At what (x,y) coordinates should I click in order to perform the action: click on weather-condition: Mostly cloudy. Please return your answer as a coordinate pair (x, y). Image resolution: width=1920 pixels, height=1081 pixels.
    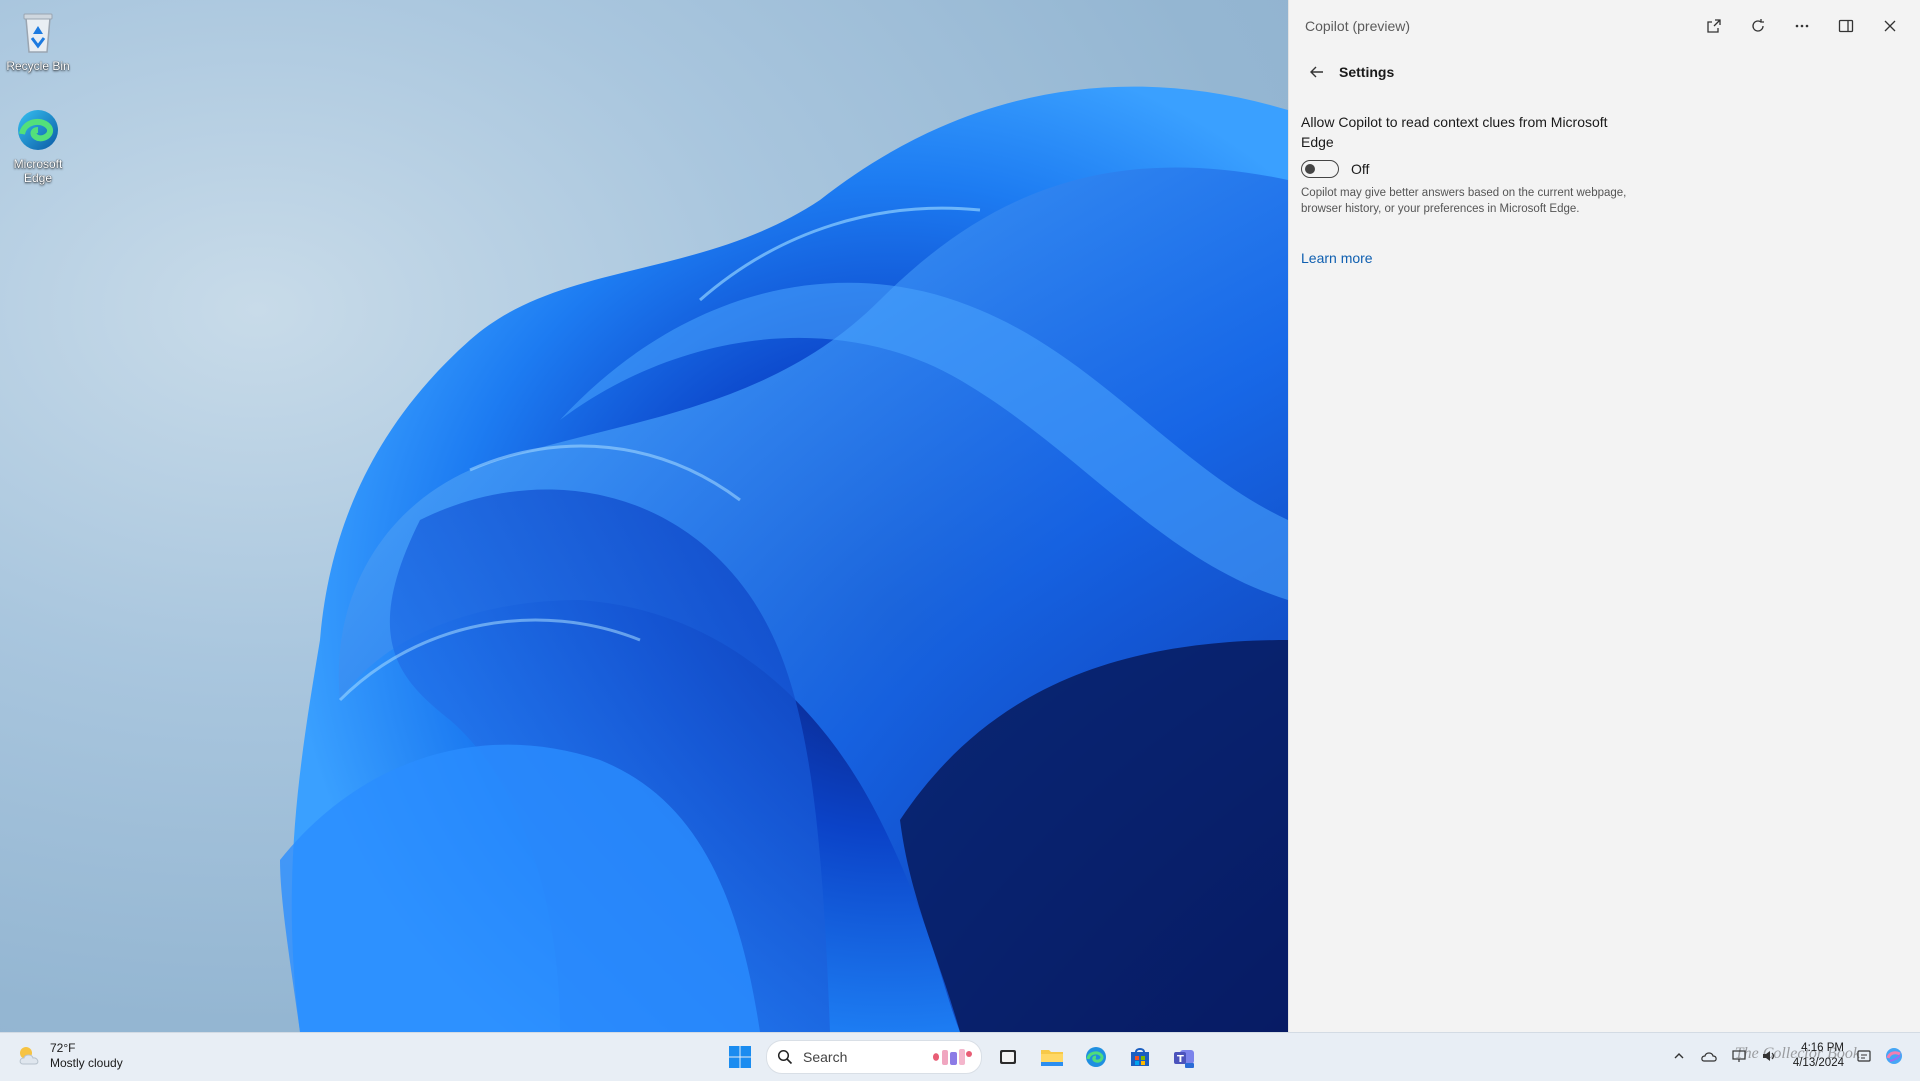
    Looking at the image, I should click on (86, 1063).